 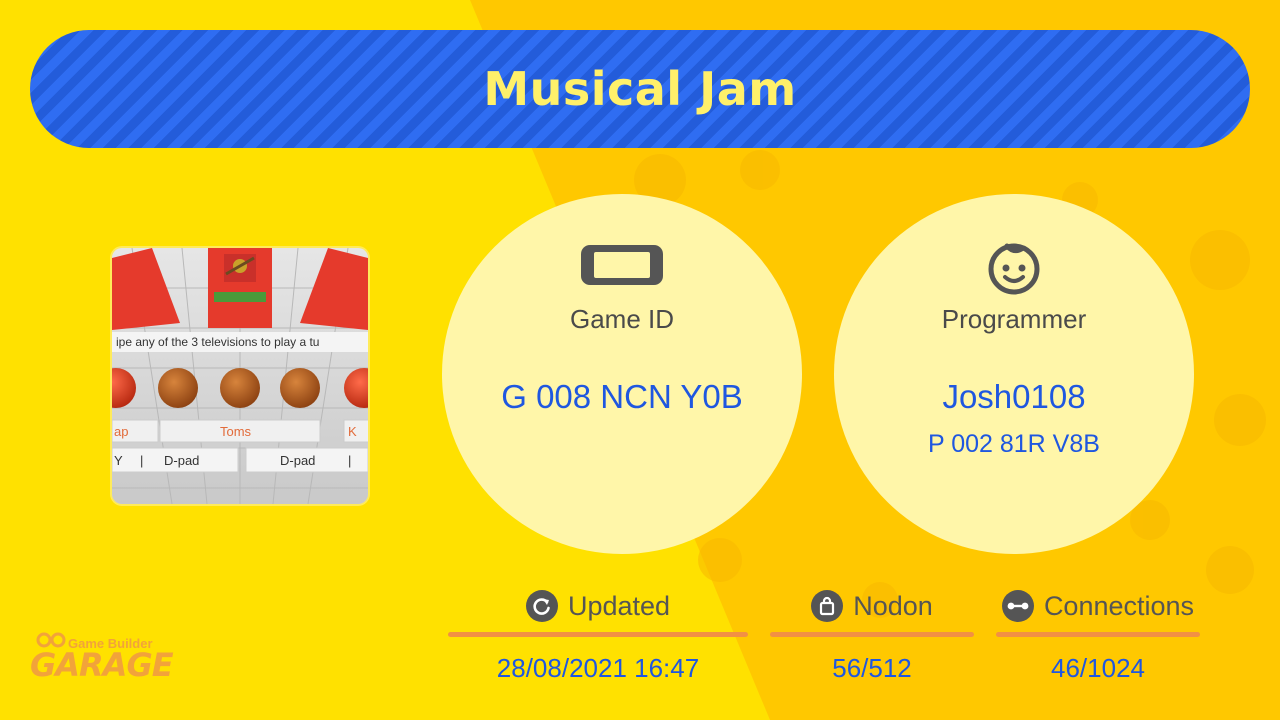 What do you see at coordinates (598, 668) in the screenshot?
I see `updated-value: 28/08/2021 16:47` at bounding box center [598, 668].